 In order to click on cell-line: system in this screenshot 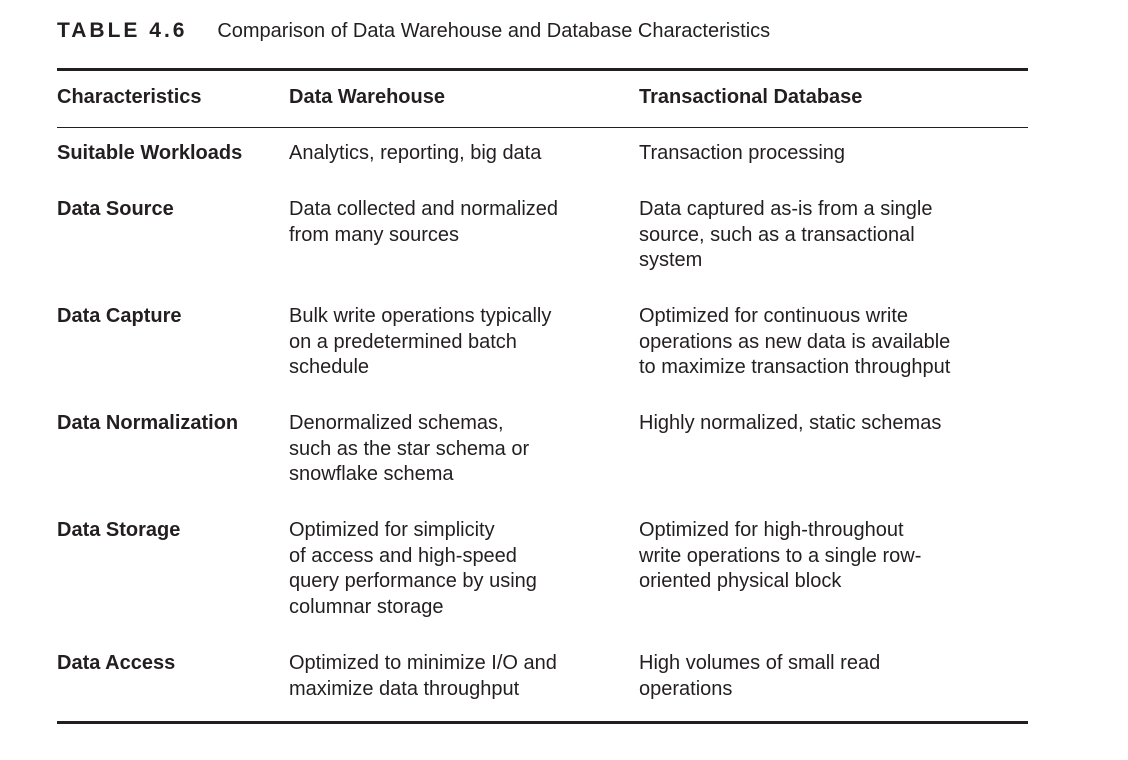, I will do `click(671, 260)`.